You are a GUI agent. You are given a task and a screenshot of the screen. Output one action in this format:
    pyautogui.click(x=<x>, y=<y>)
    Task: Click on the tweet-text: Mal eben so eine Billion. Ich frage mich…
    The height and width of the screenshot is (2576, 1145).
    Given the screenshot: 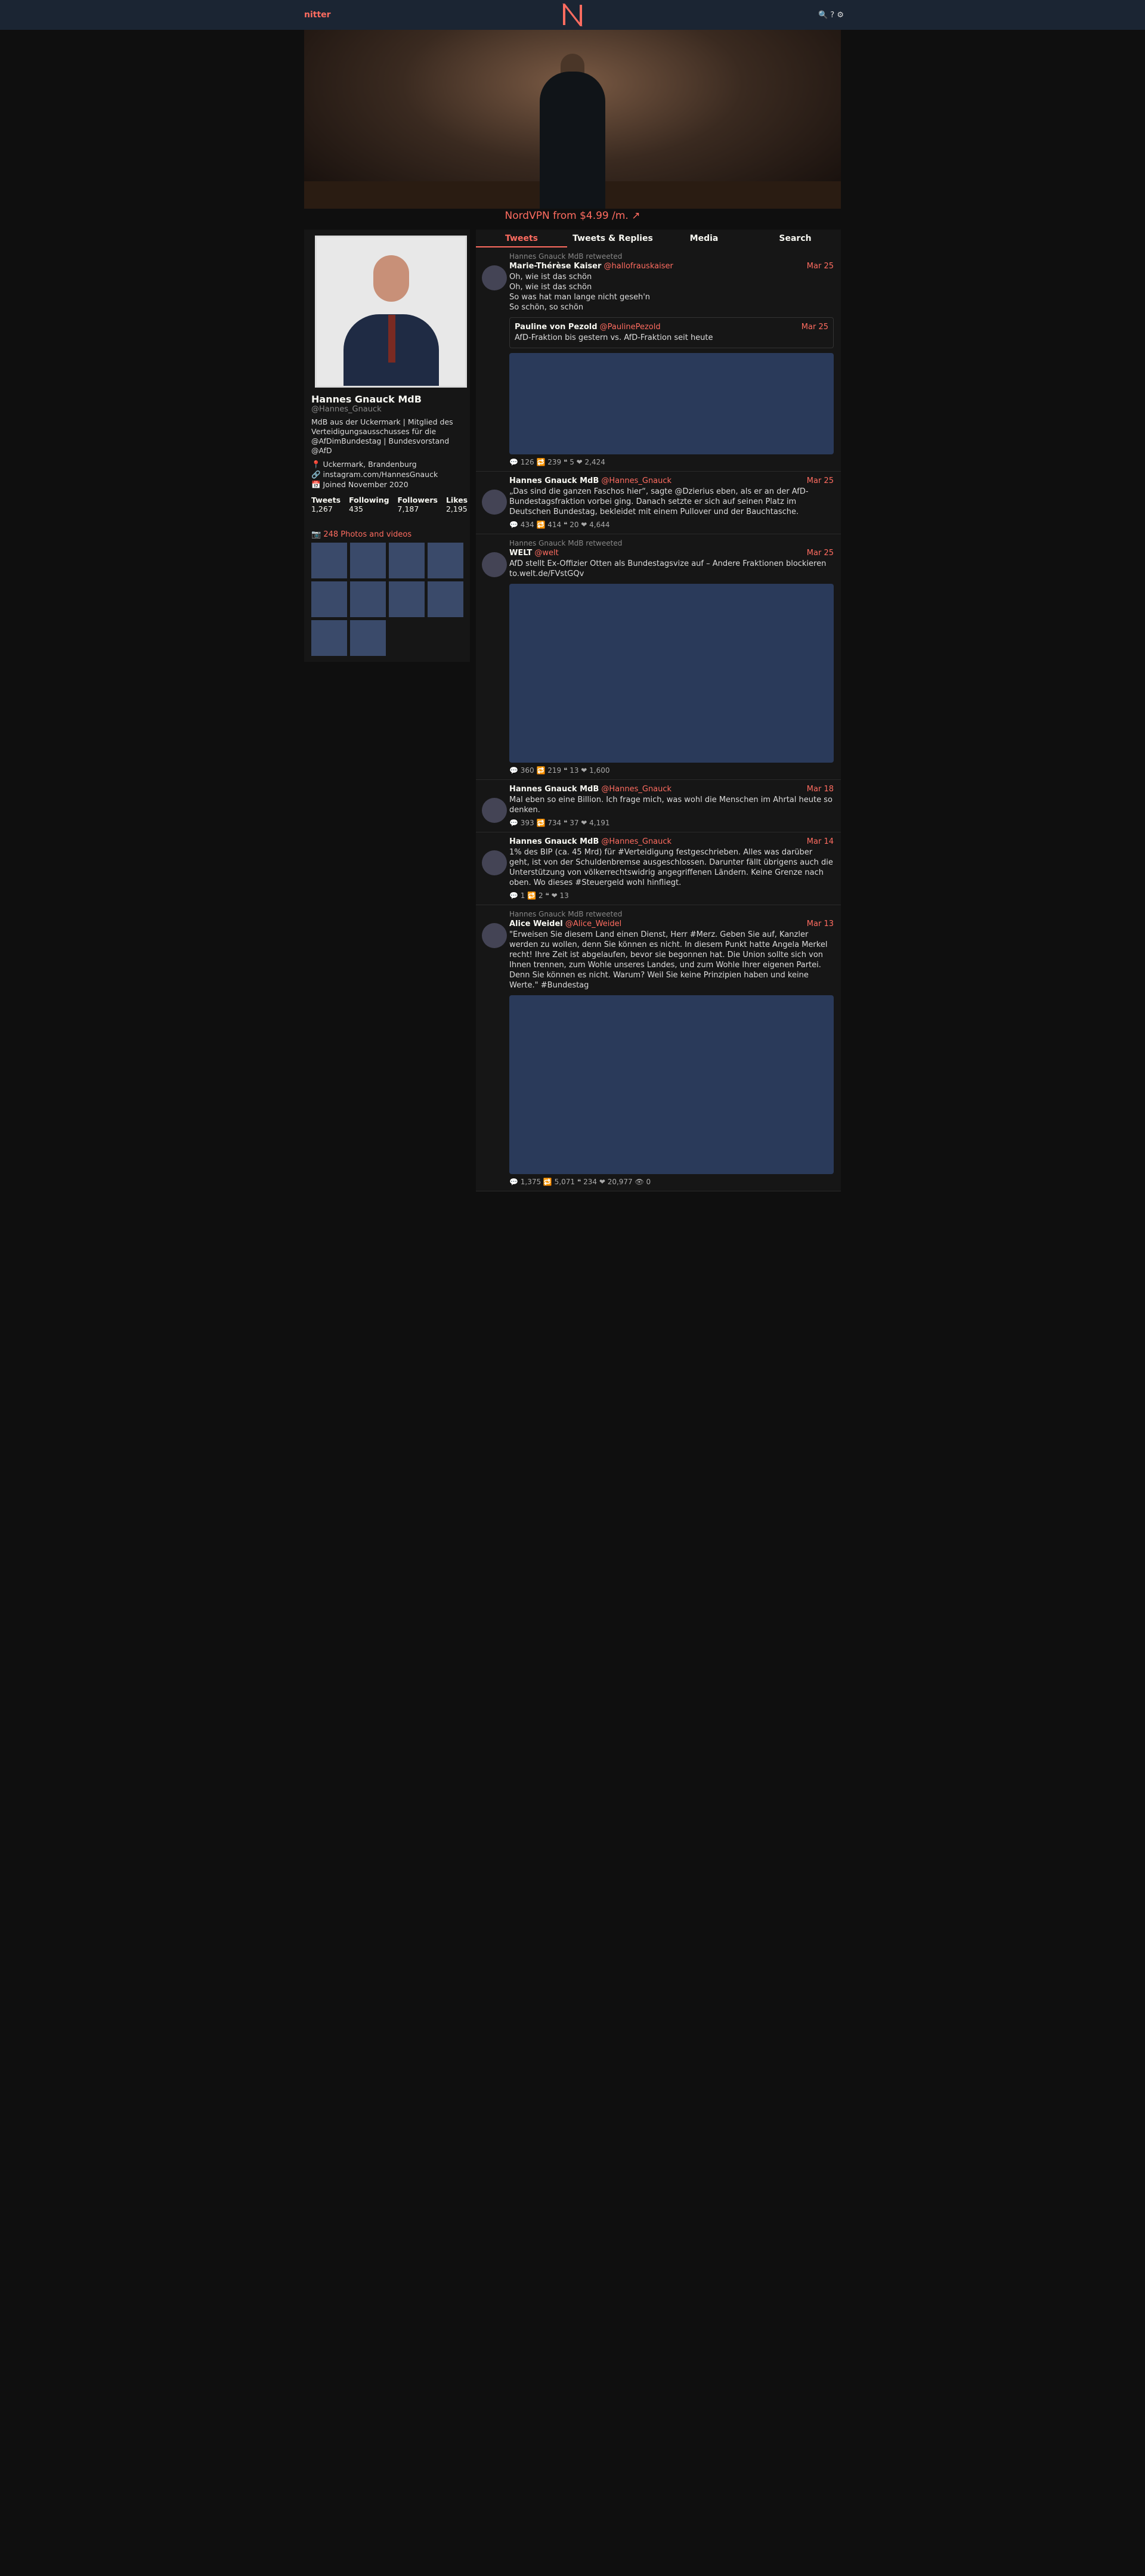 What is the action you would take?
    pyautogui.click(x=671, y=805)
    